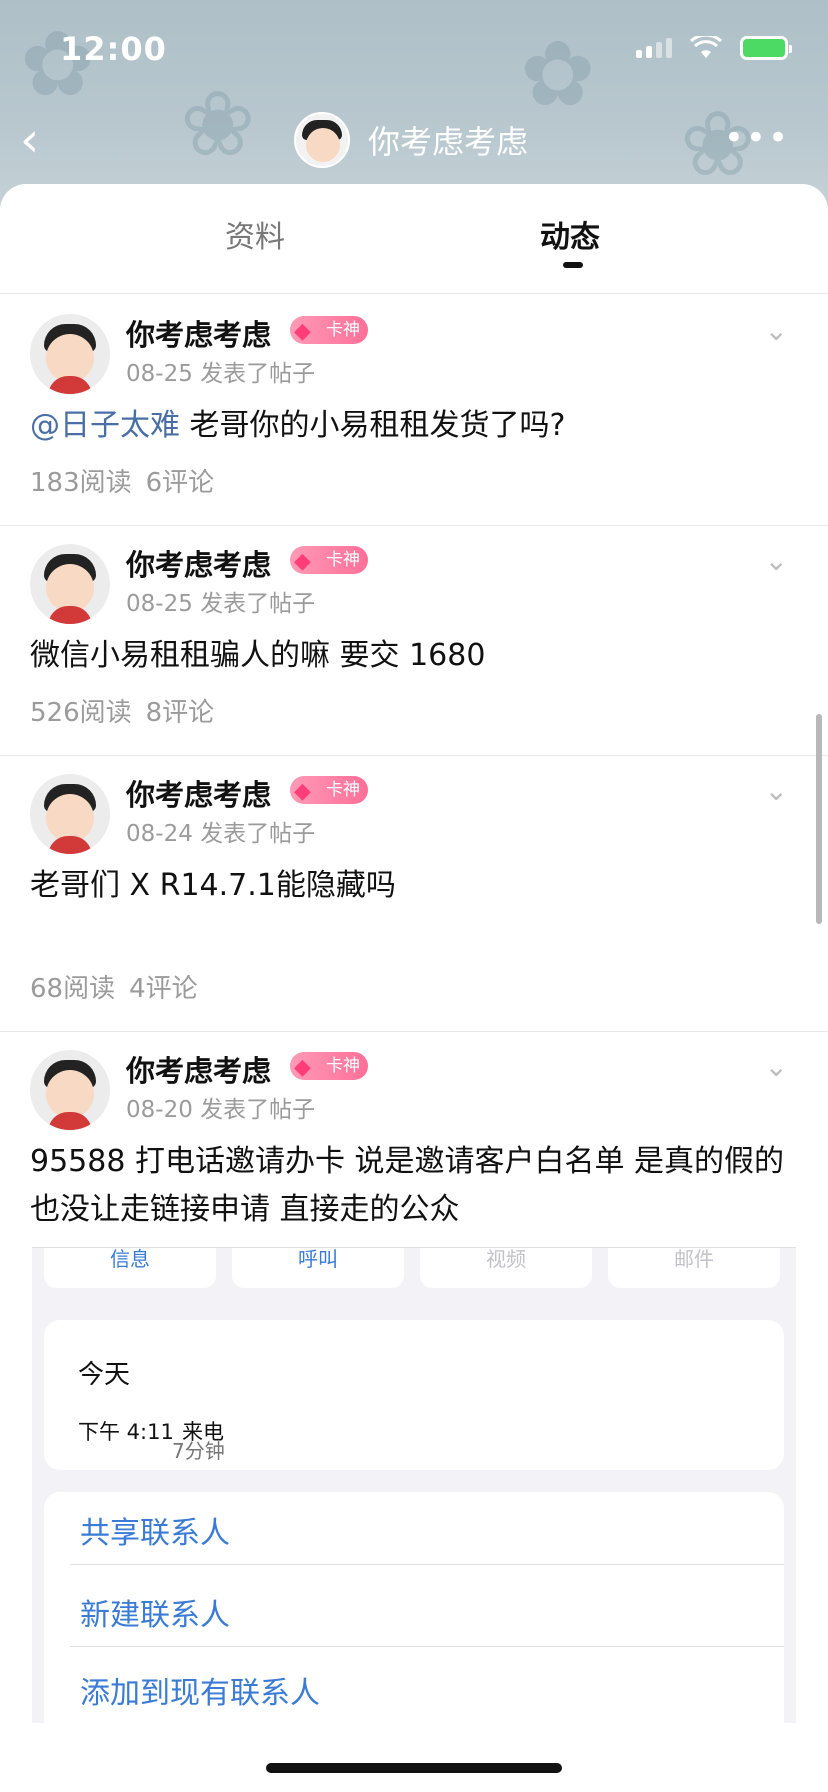  I want to click on image-share-contact: 共享联系人, so click(155, 1533).